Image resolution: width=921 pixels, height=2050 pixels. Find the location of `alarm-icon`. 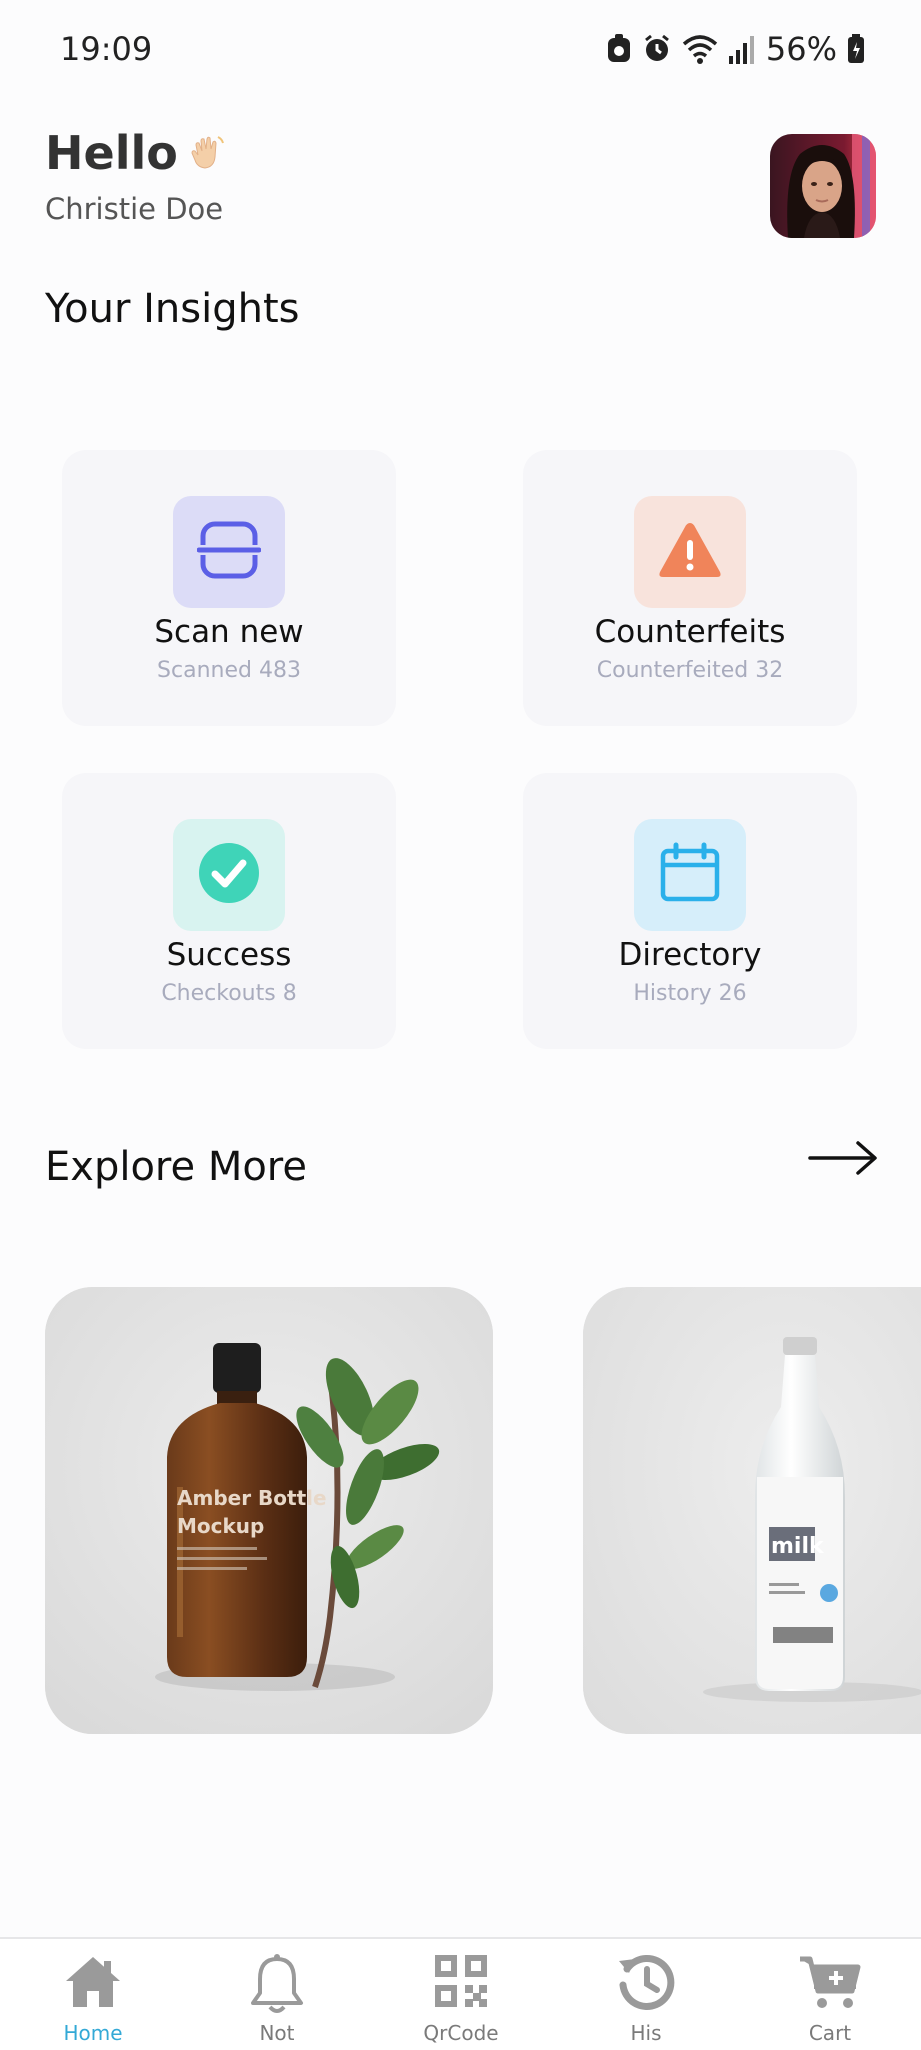

alarm-icon is located at coordinates (657, 49).